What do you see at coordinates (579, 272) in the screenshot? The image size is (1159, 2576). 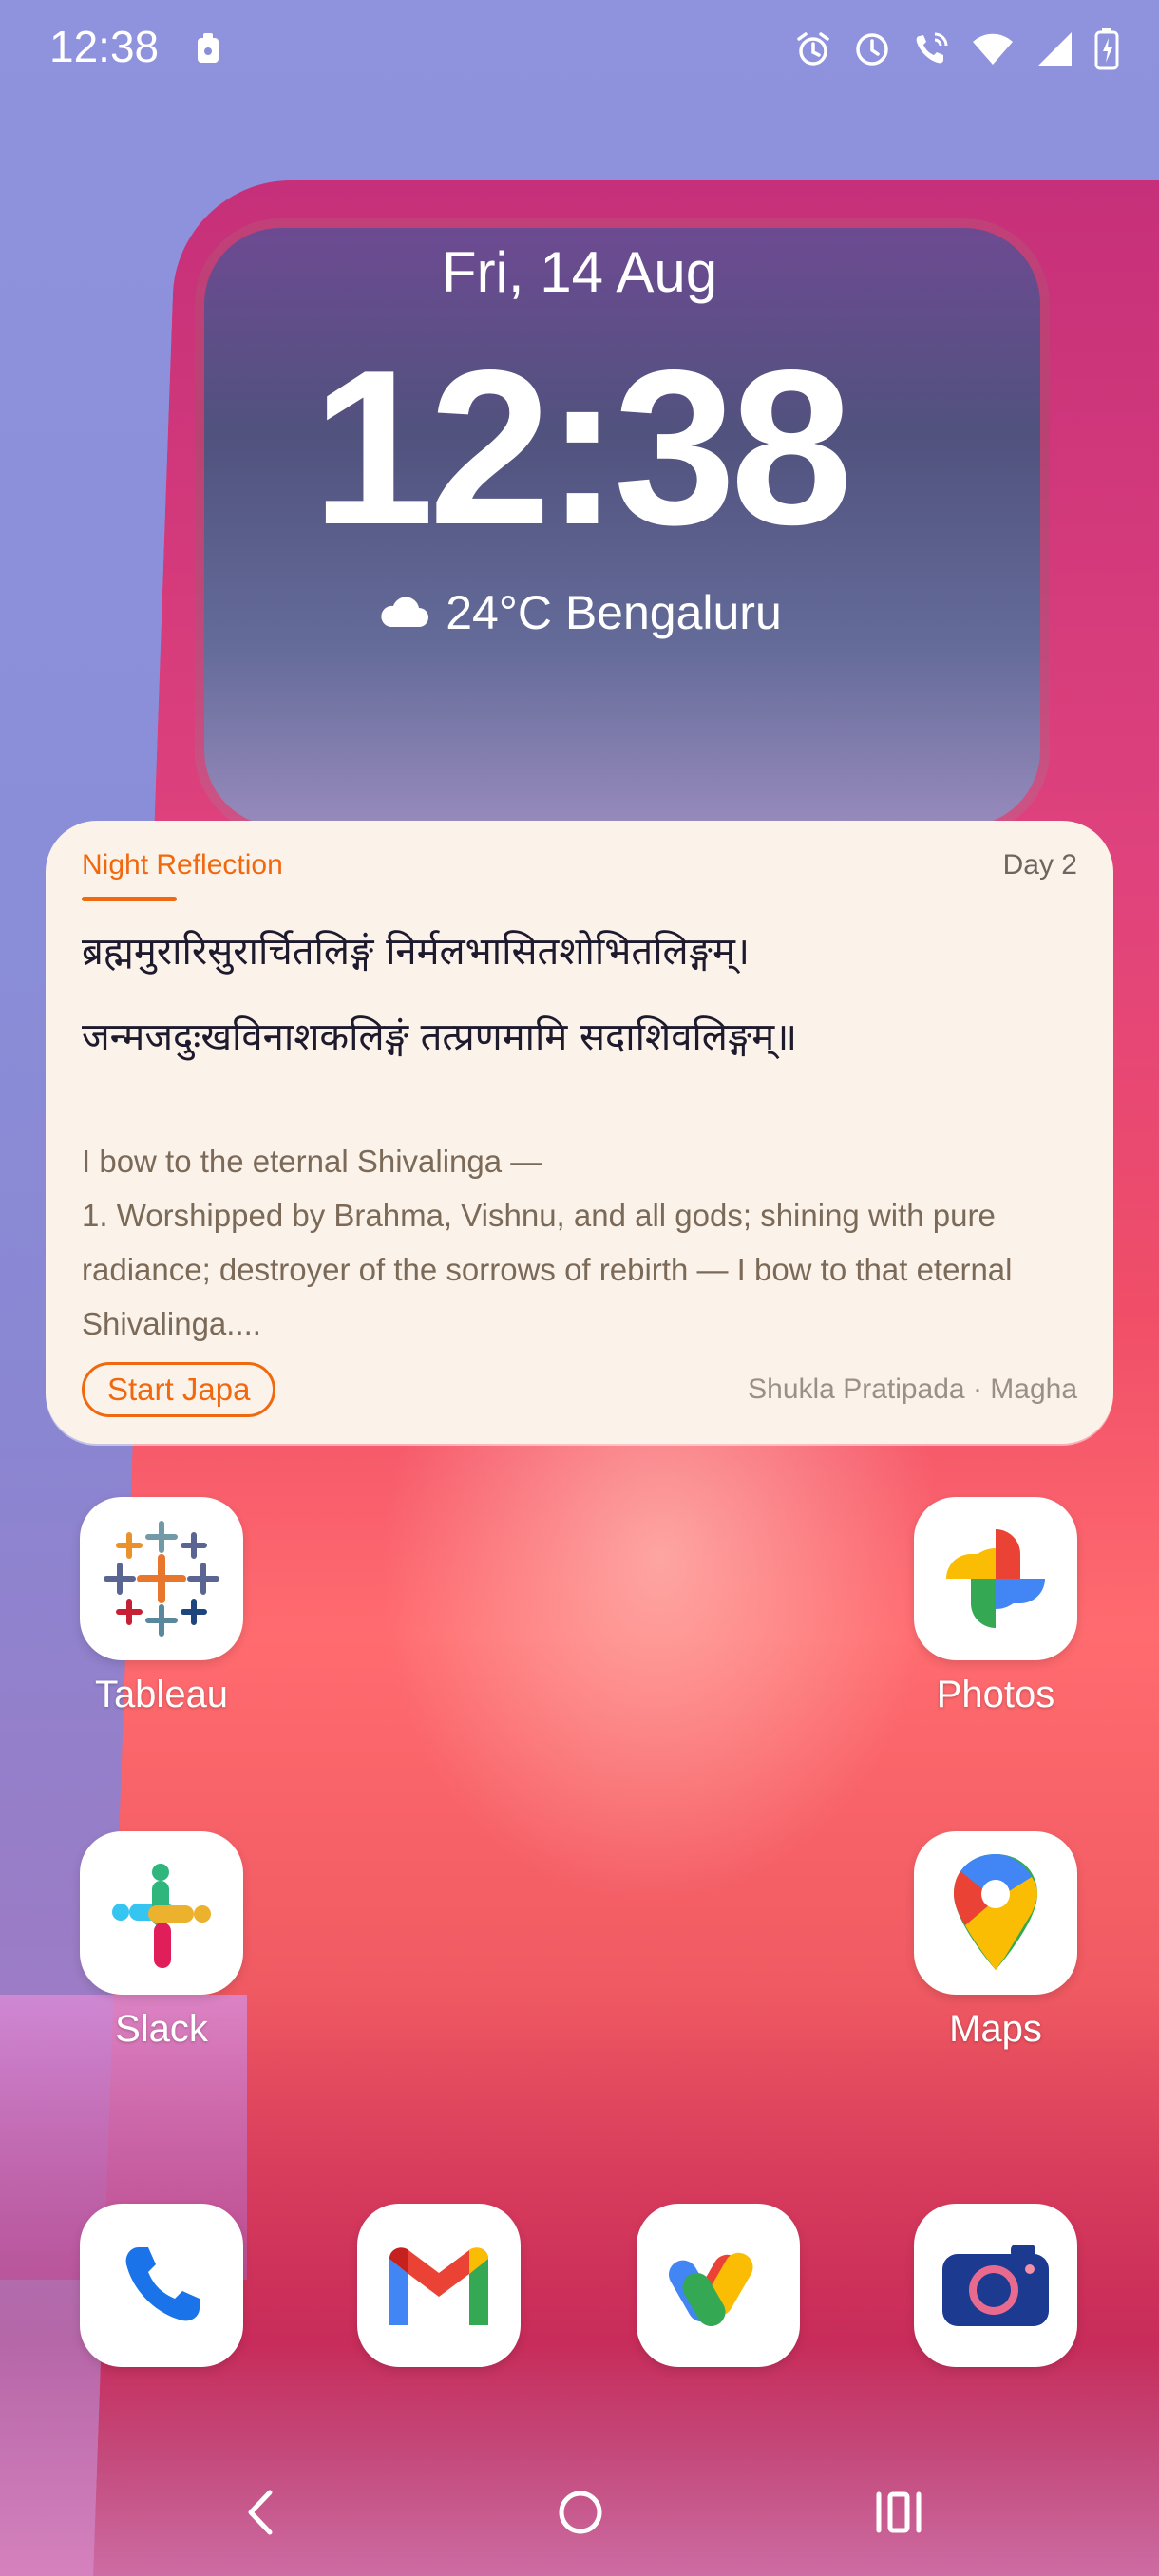 I see `lockscreen-date: Fri, 14 Aug` at bounding box center [579, 272].